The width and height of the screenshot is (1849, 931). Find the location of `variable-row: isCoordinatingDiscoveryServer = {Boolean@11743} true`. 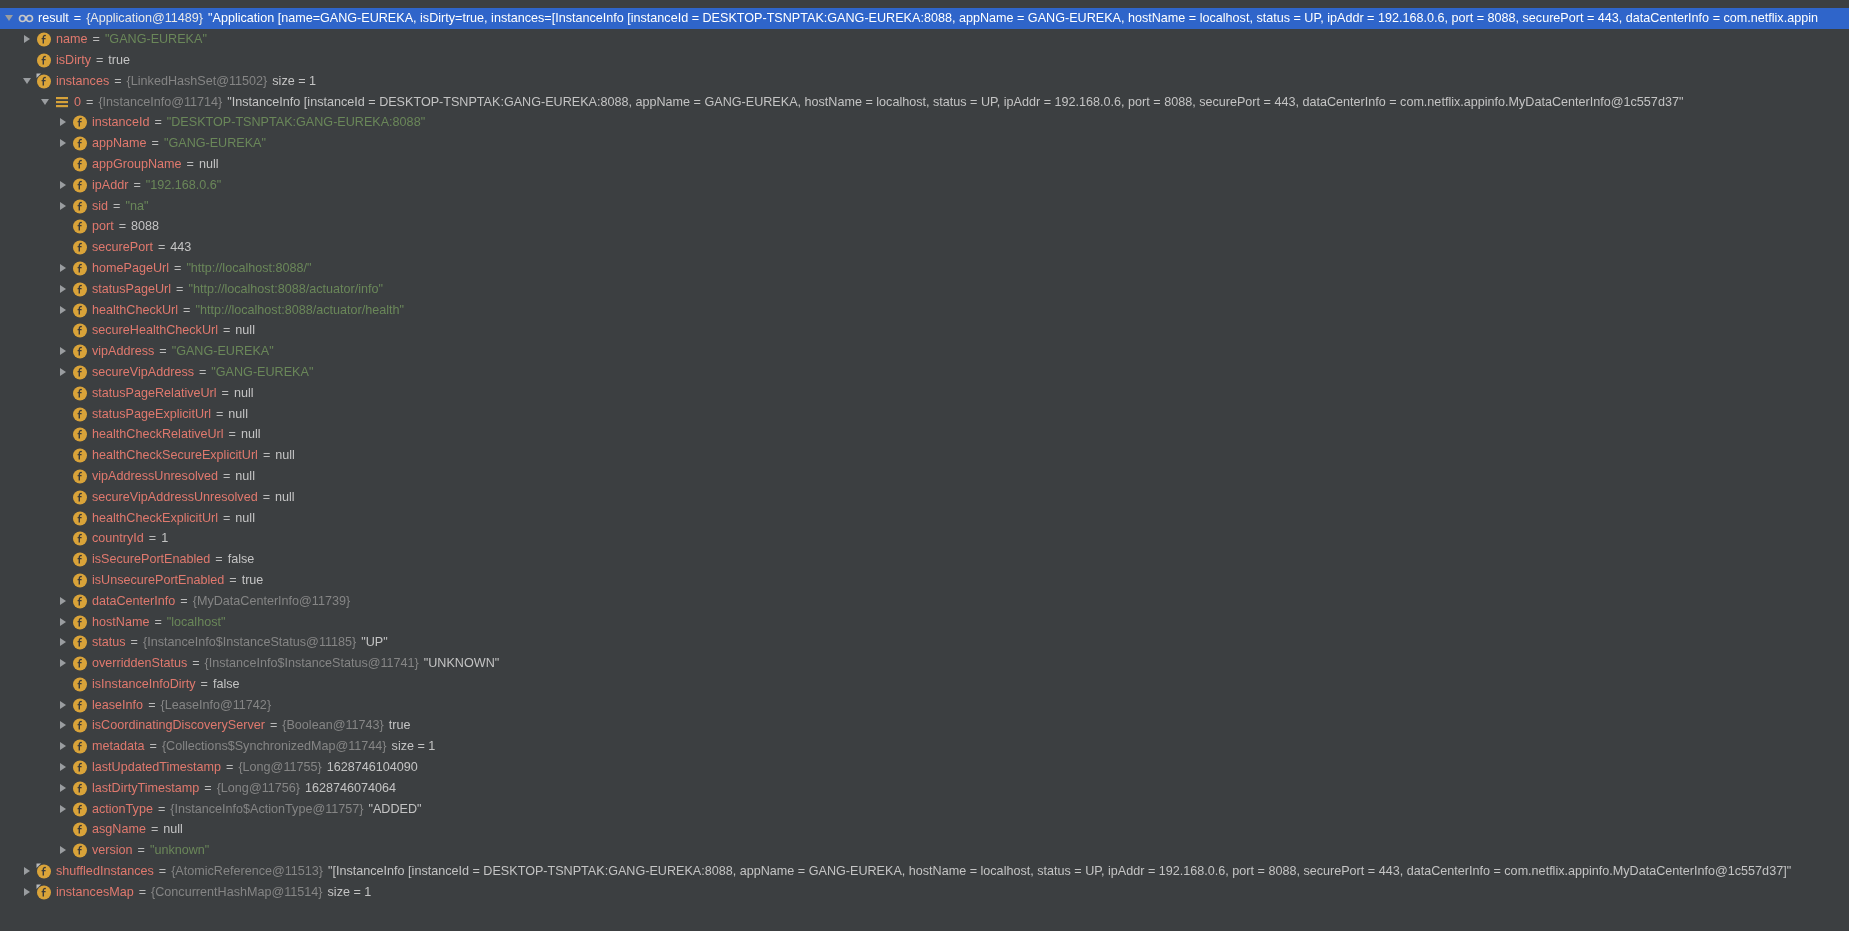

variable-row: isCoordinatingDiscoveryServer = {Boolean@11743} true is located at coordinates (924, 725).